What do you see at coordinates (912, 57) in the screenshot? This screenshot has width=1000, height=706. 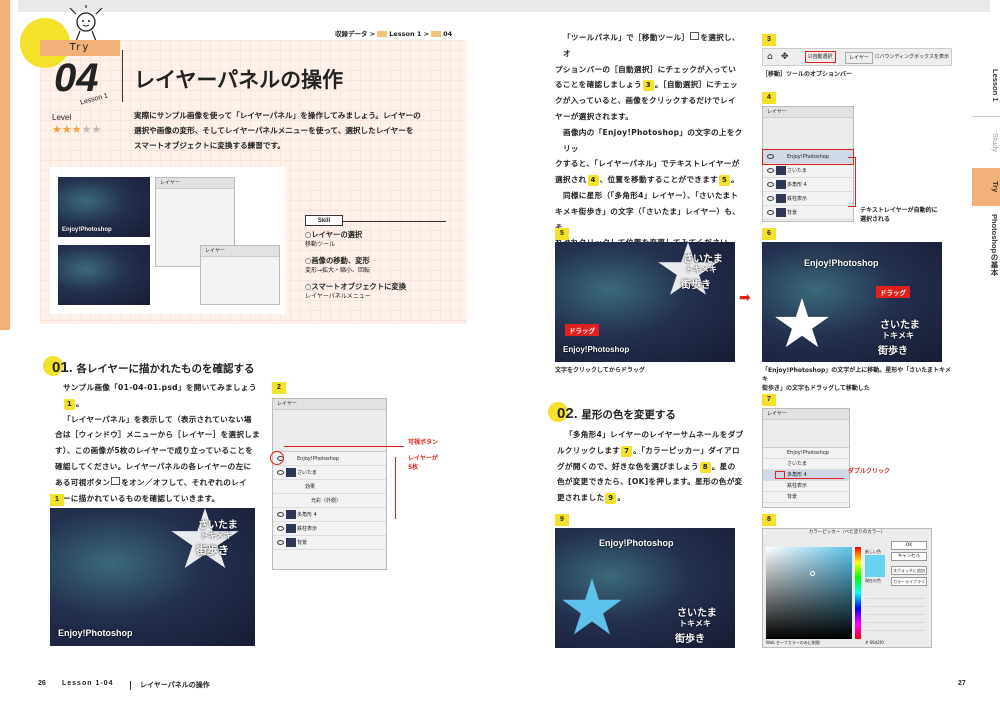 I see `bbox-option: ☐バウンディングボックスを表示` at bounding box center [912, 57].